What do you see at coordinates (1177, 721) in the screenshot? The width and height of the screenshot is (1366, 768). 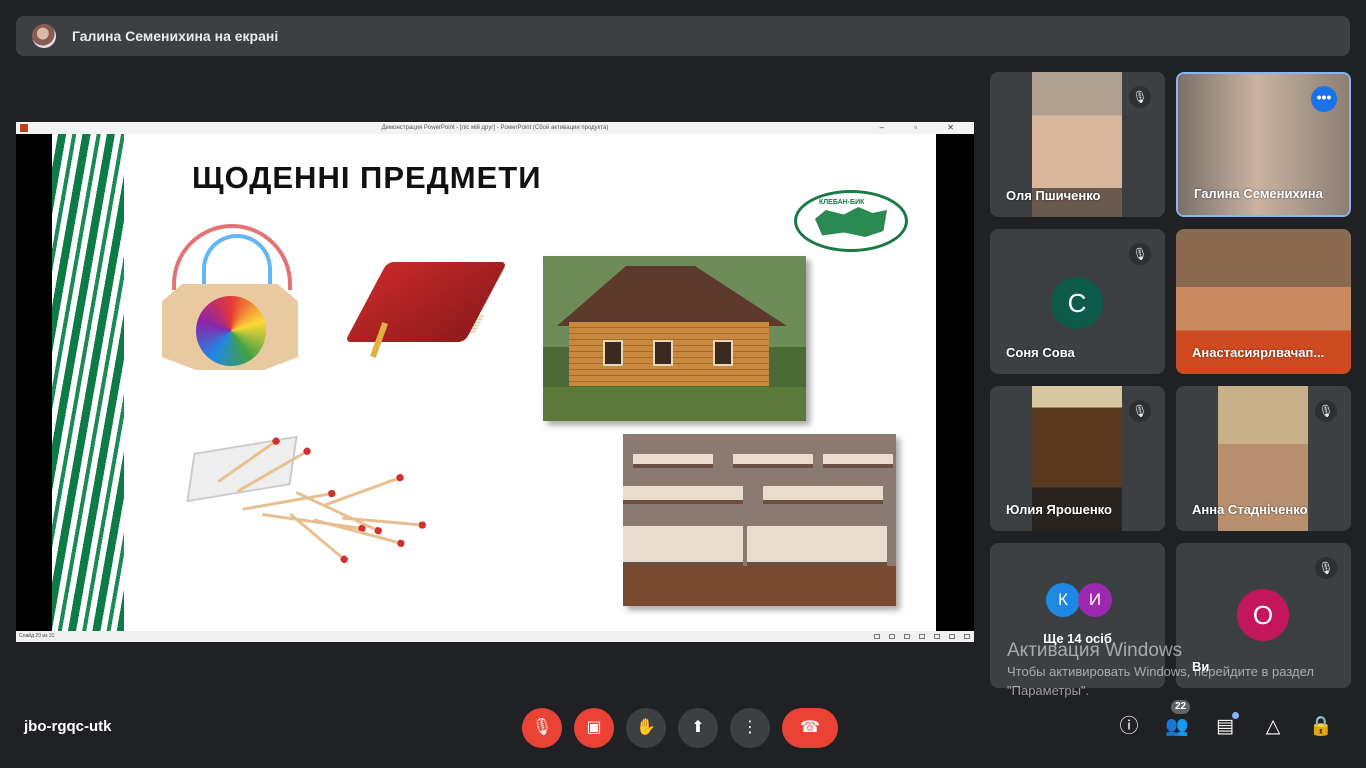 I see `people-icon: 👥 22` at bounding box center [1177, 721].